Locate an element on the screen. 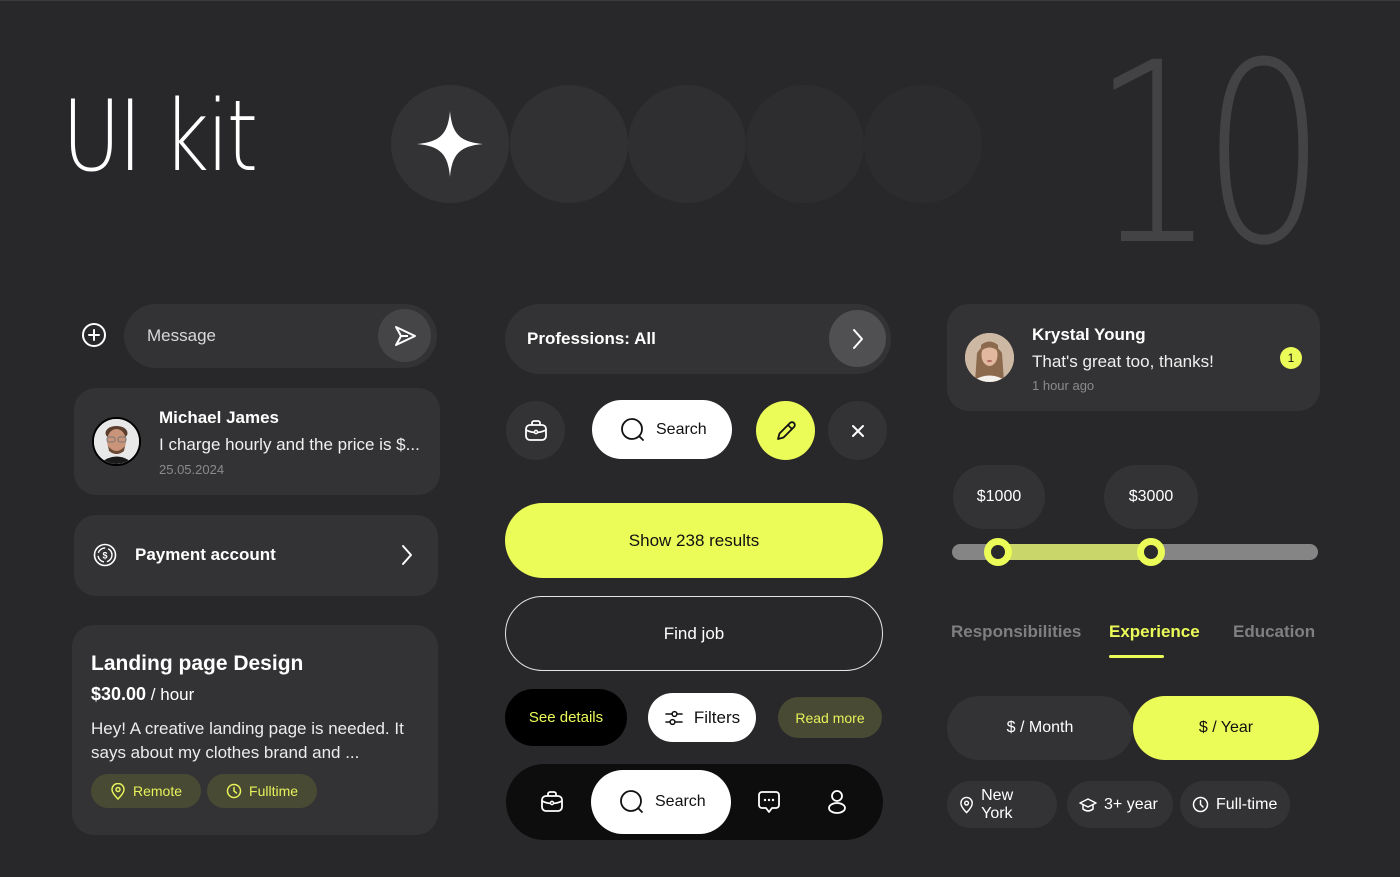 The width and height of the screenshot is (1400, 877). graduation-cap-icon is located at coordinates (1088, 804).